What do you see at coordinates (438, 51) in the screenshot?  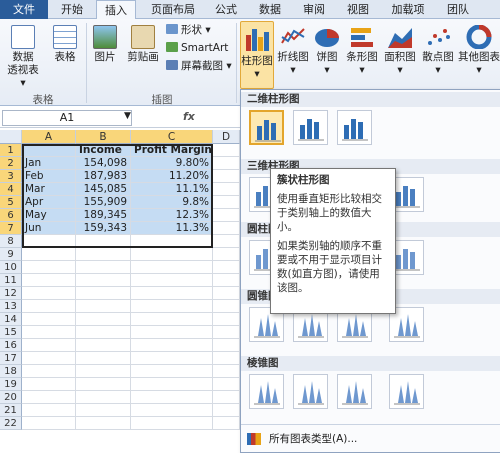 I see `scatter-chart-button: 散点图 ▾` at bounding box center [438, 51].